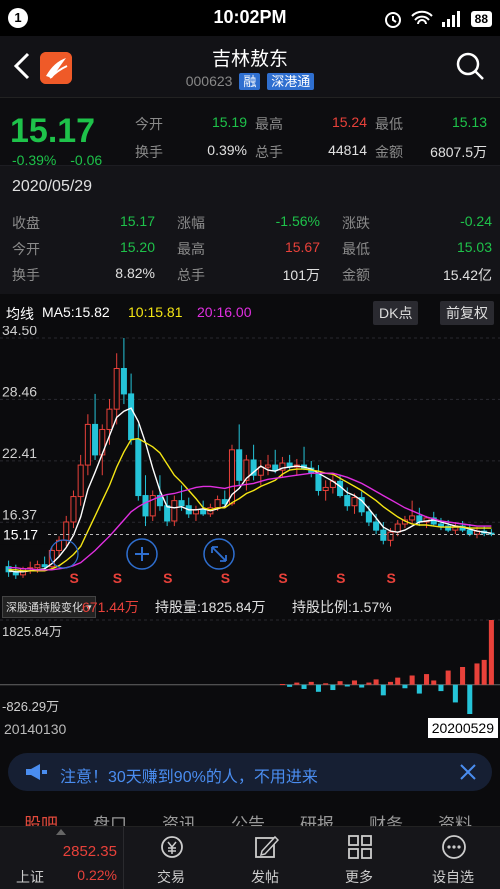 The width and height of the screenshot is (500, 889). I want to click on index-value: 2852.35, so click(89, 851).